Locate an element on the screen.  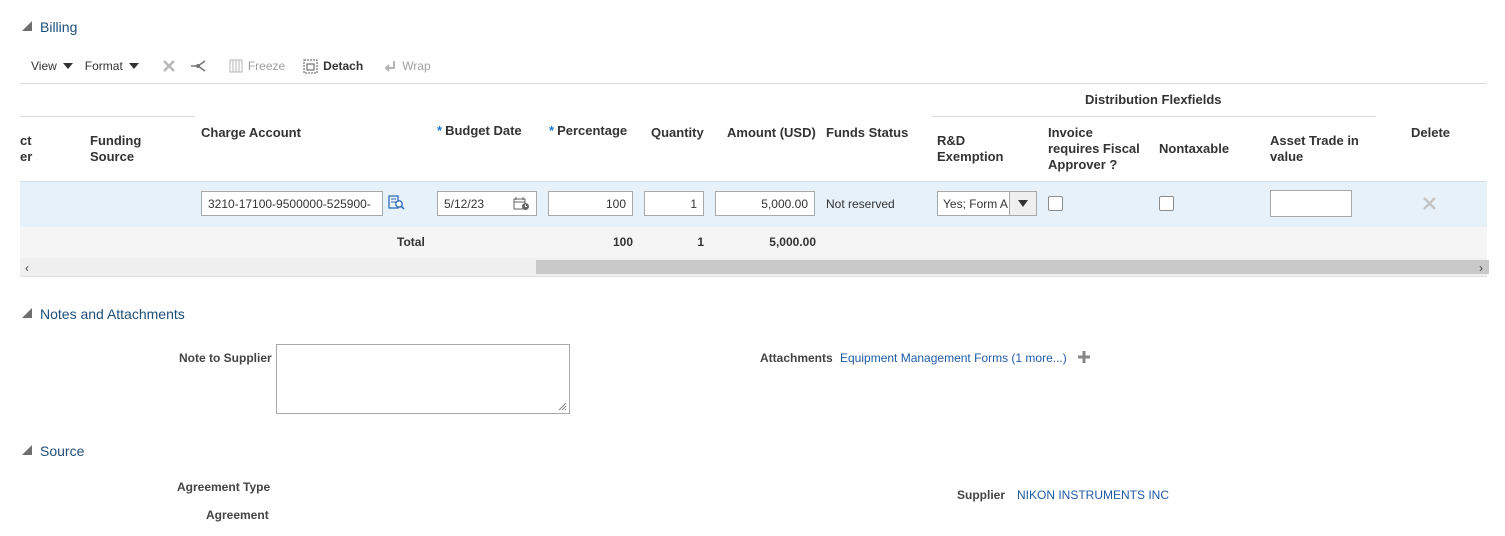
column-header-rd-exemption: R&D Exemption is located at coordinates (970, 149).